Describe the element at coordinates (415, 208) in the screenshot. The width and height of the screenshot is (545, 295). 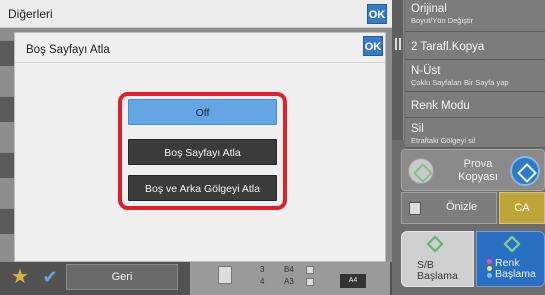
I see `preview-icon` at that location.